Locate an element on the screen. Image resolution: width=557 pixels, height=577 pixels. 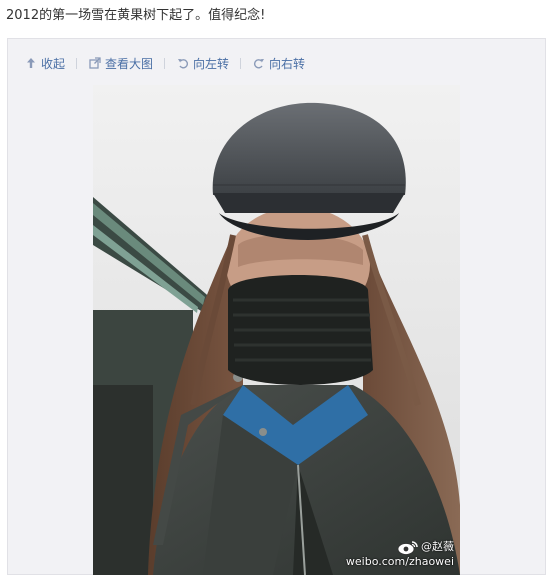
photo-watermark: @赵薇 weibo.com/zhaowei is located at coordinates (400, 554).